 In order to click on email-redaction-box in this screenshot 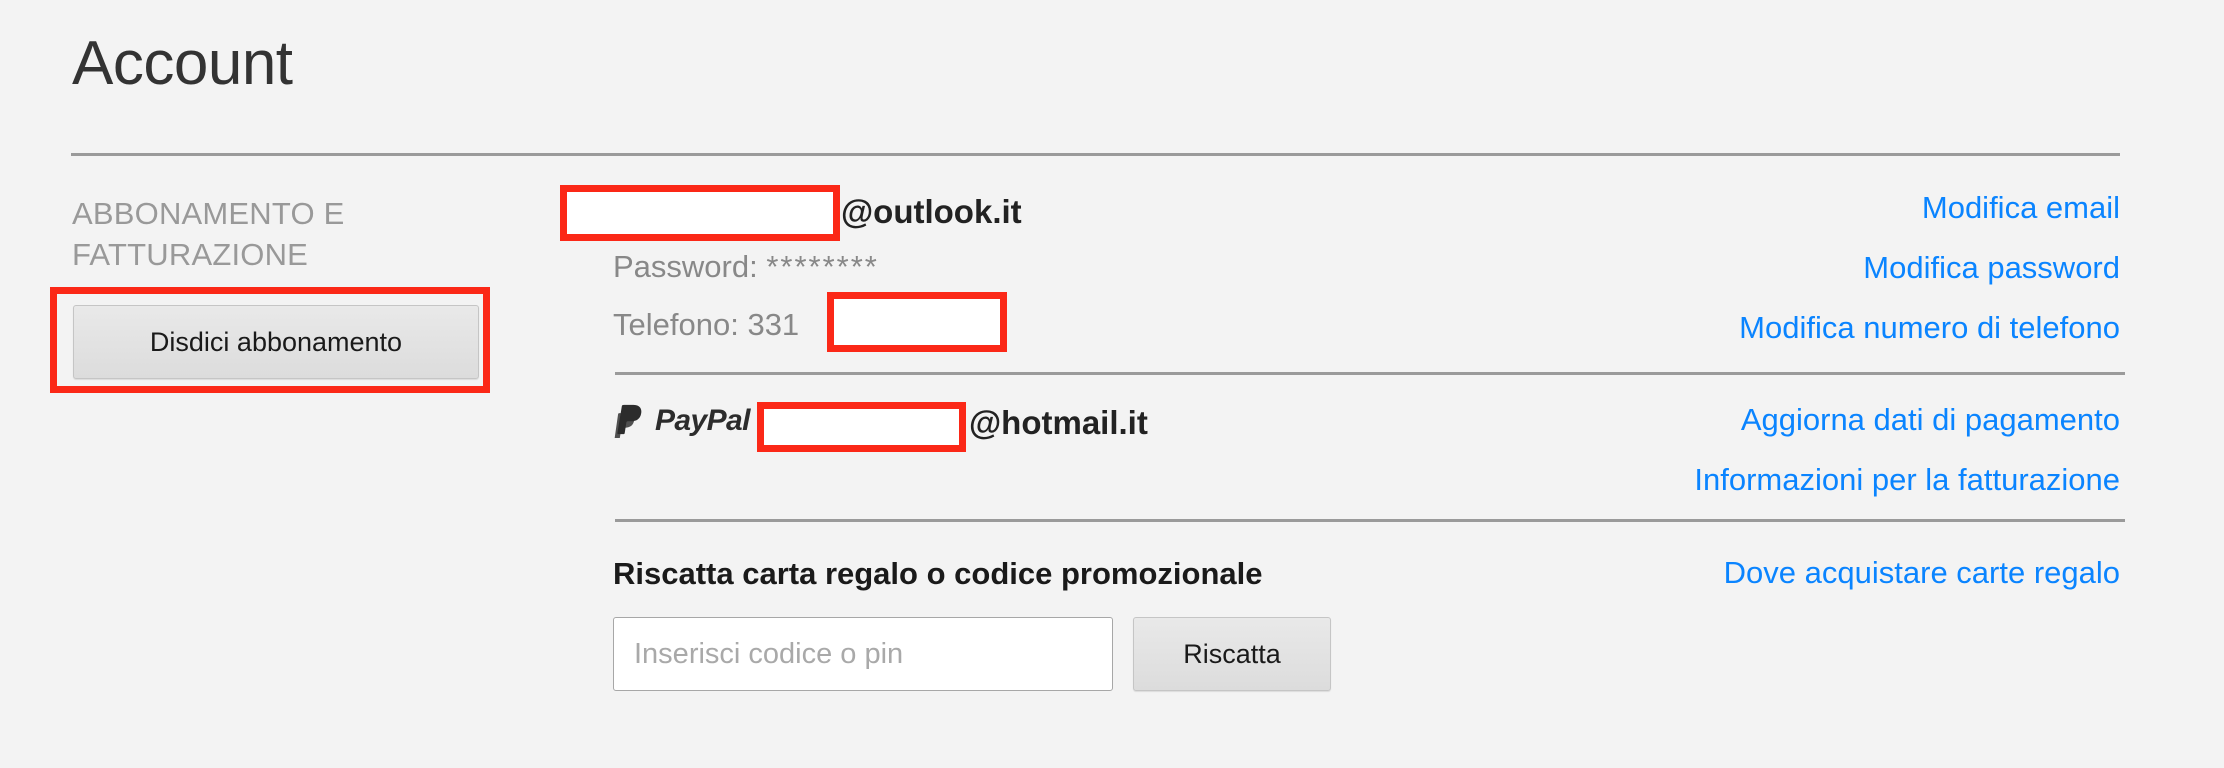, I will do `click(700, 213)`.